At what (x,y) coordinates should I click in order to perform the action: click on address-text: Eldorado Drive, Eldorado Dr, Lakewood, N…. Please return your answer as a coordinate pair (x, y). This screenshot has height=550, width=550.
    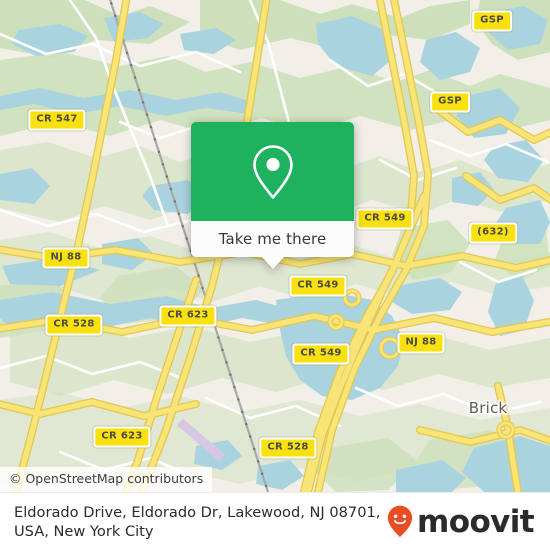
    Looking at the image, I should click on (197, 521).